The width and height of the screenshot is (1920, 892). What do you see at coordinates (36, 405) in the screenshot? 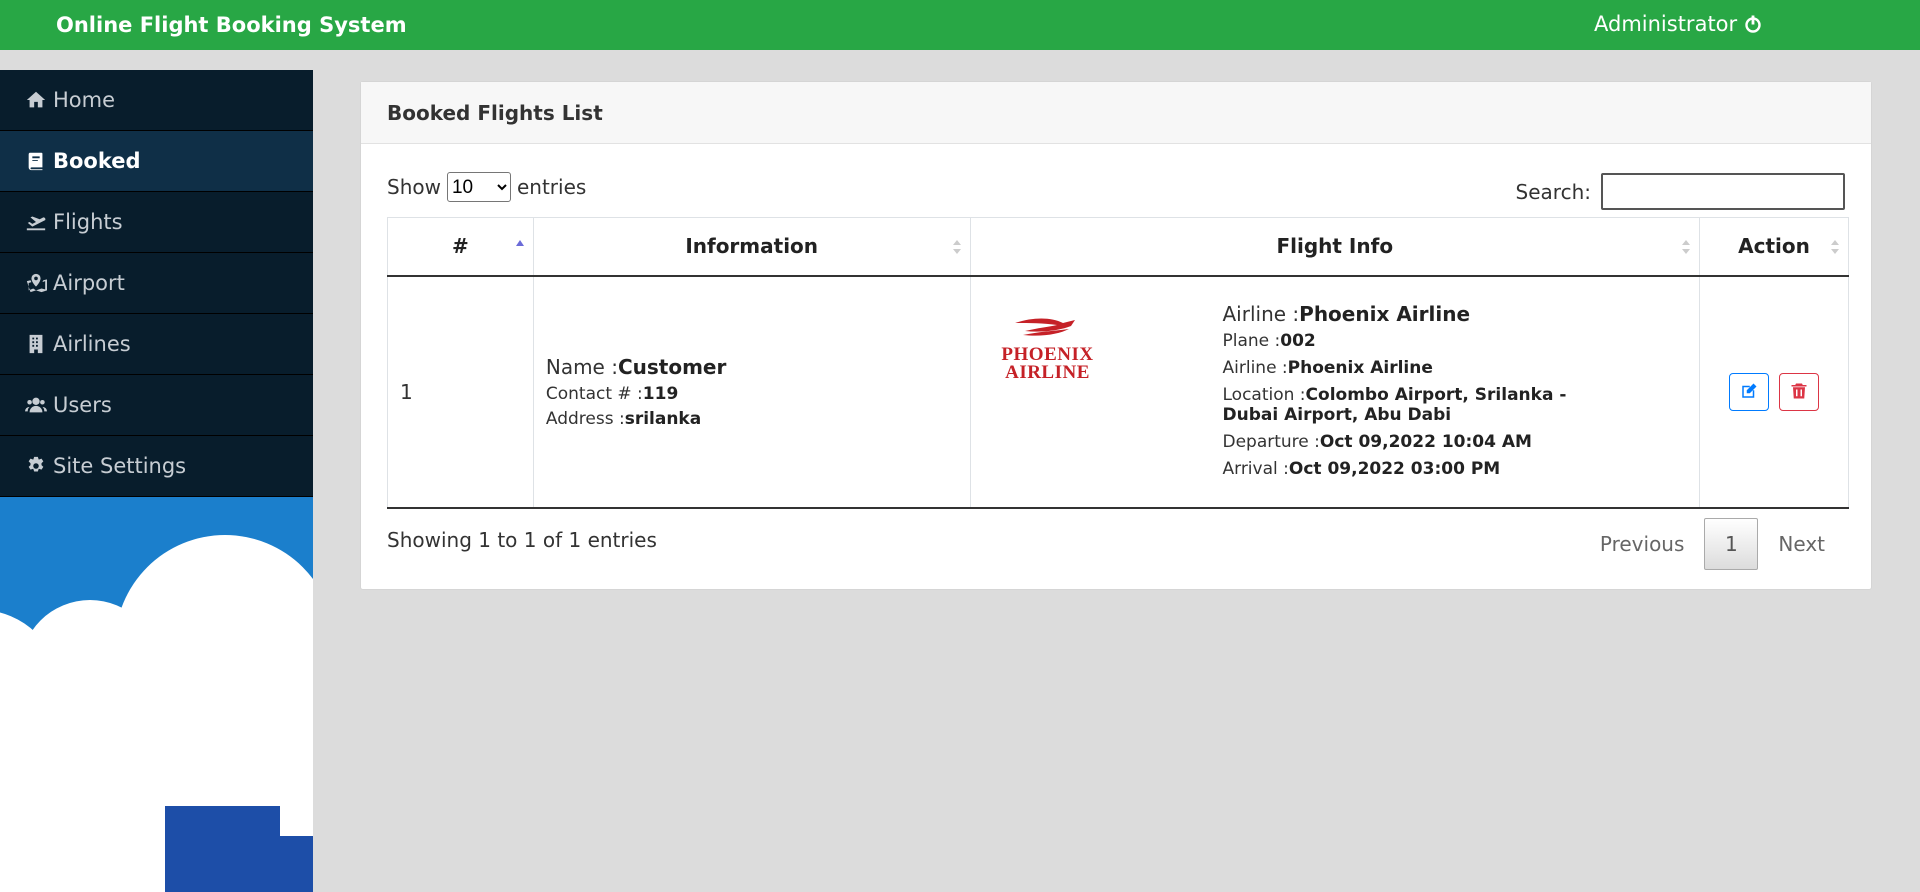
I see `users-icon` at bounding box center [36, 405].